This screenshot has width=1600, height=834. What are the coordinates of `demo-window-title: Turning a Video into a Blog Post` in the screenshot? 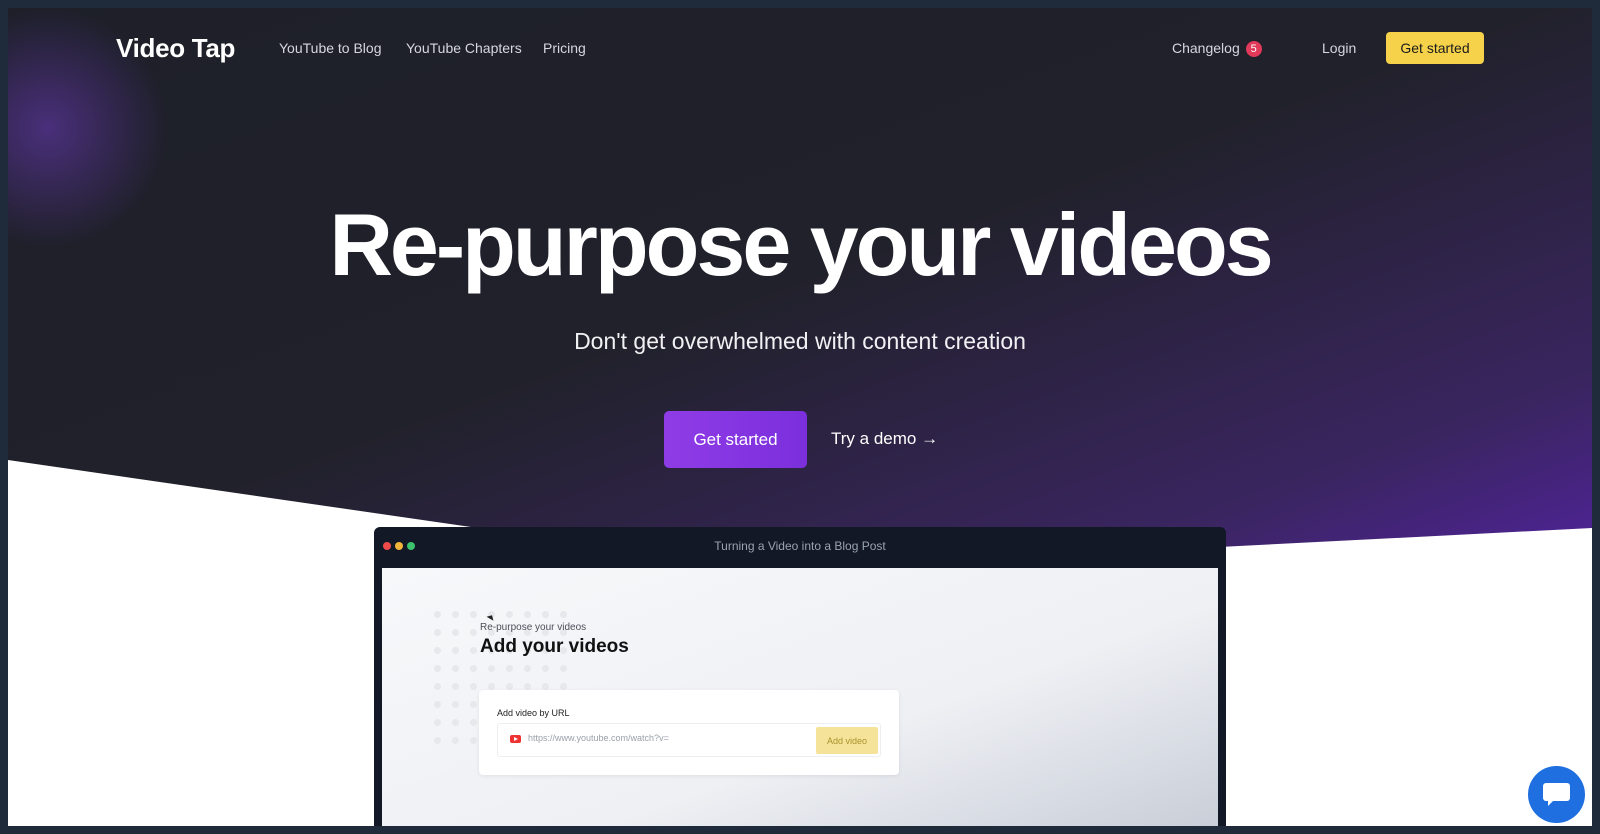 It's located at (800, 546).